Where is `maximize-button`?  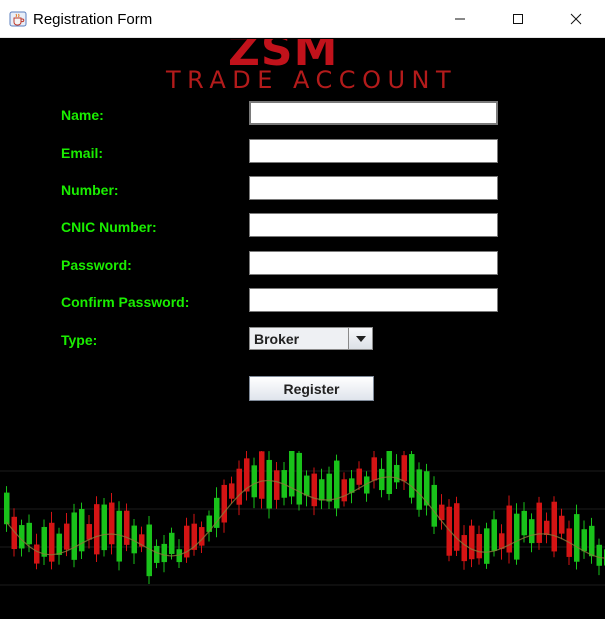 maximize-button is located at coordinates (518, 19).